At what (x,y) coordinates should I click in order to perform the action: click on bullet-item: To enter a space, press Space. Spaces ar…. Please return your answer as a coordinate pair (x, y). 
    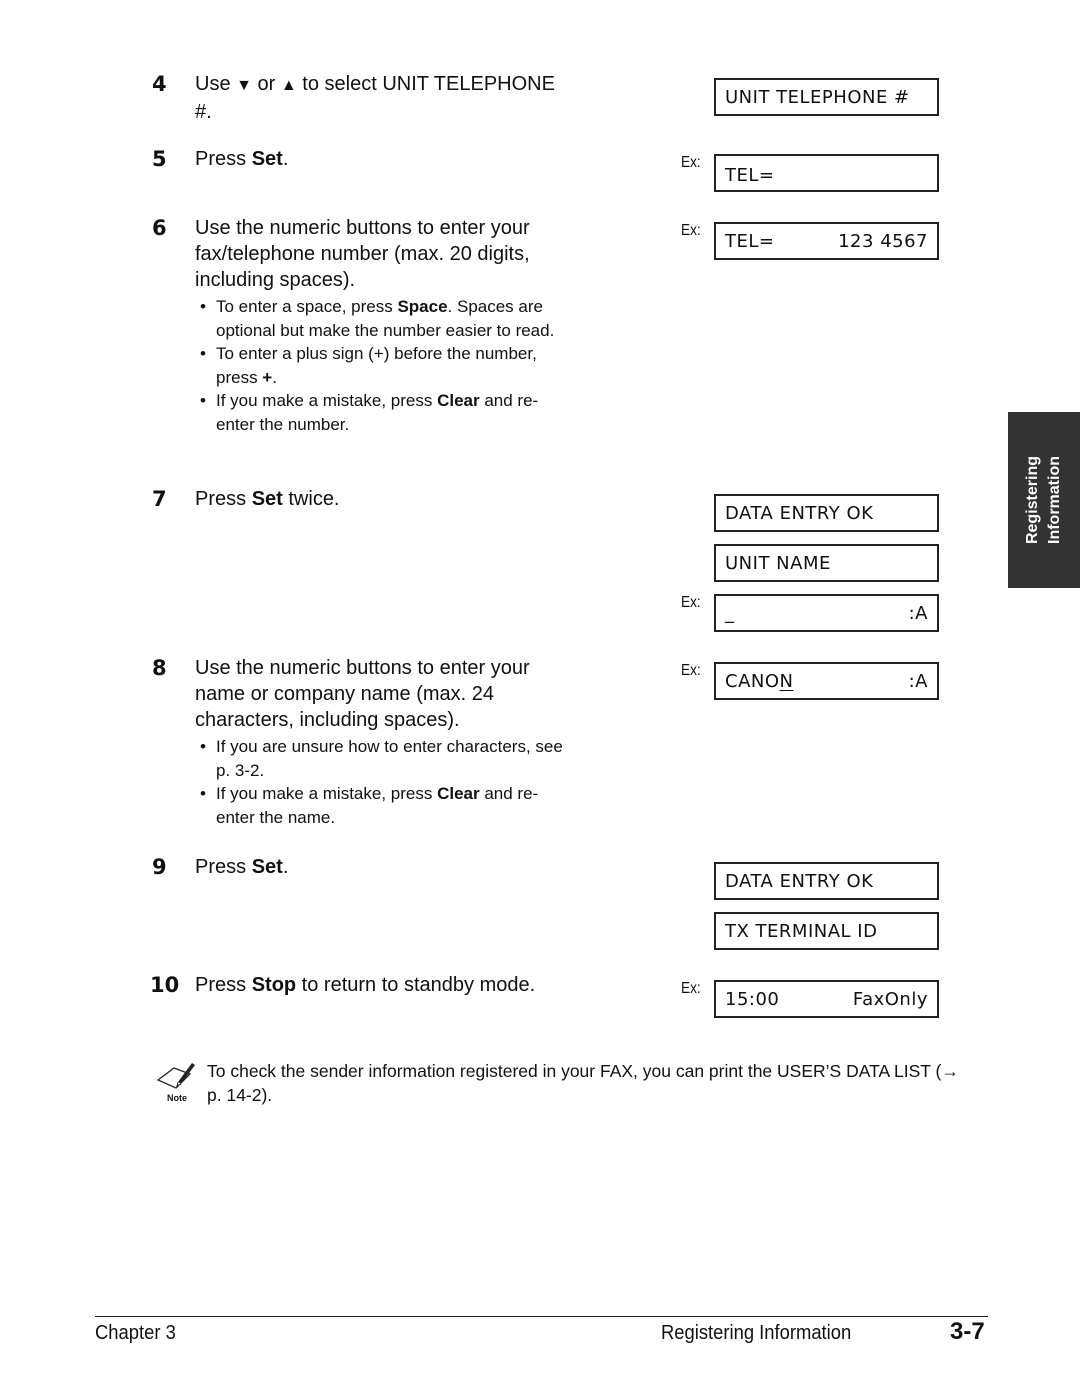
    Looking at the image, I should click on (385, 318).